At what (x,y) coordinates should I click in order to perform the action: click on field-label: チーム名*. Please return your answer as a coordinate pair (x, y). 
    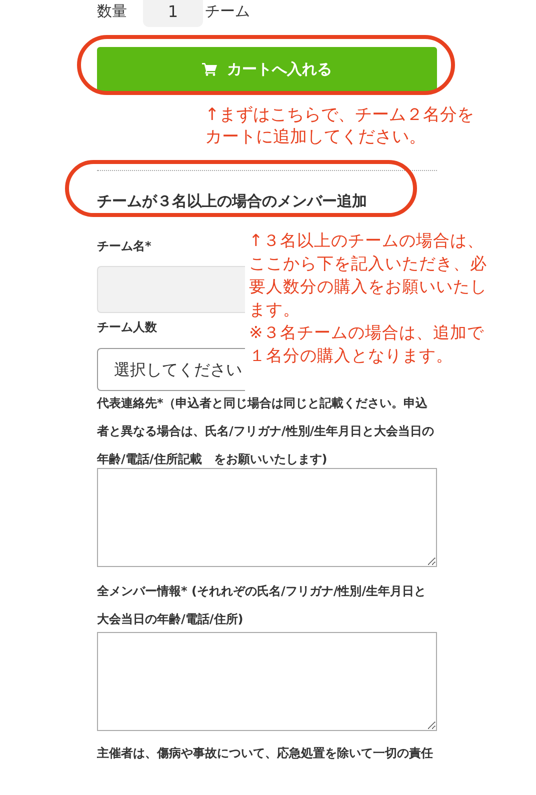
    Looking at the image, I should click on (124, 246).